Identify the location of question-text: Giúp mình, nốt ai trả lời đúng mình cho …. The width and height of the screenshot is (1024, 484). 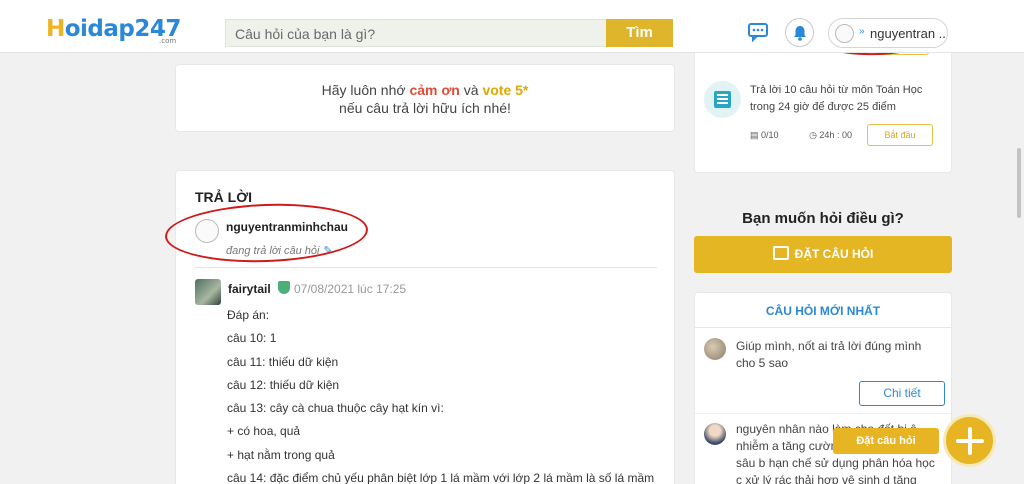
(838, 355).